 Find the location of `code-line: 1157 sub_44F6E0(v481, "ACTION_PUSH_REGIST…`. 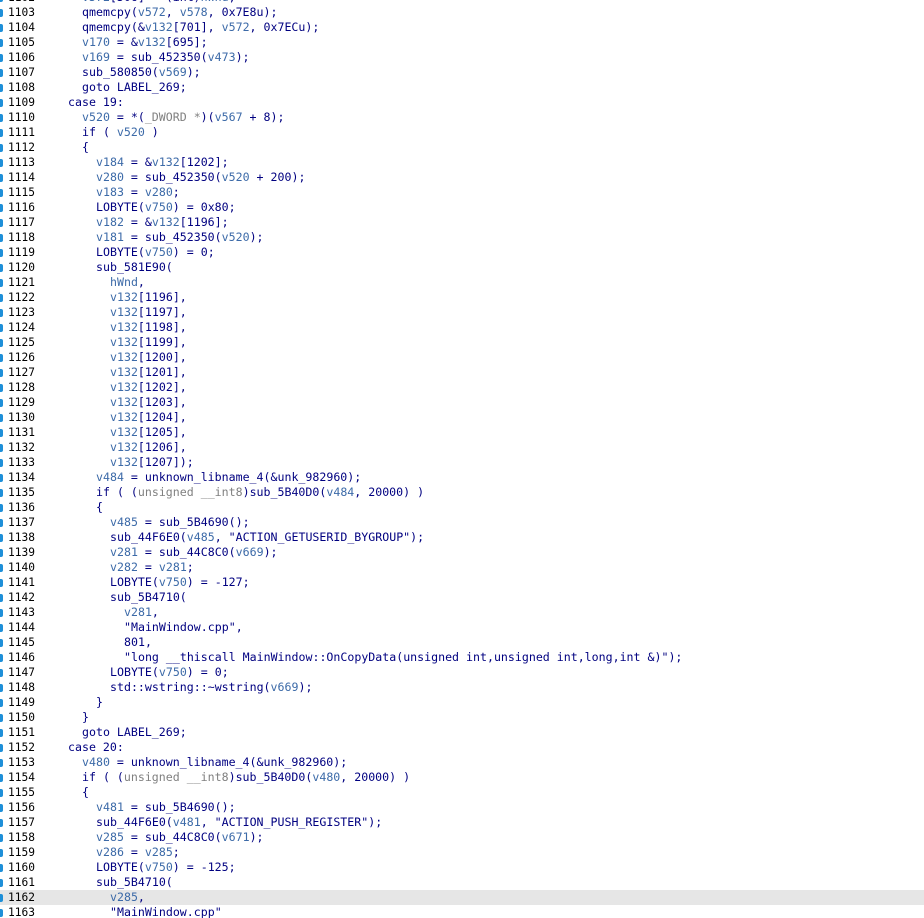

code-line: 1157 sub_44F6E0(v481, "ACTION_PUSH_REGIST… is located at coordinates (462, 822).